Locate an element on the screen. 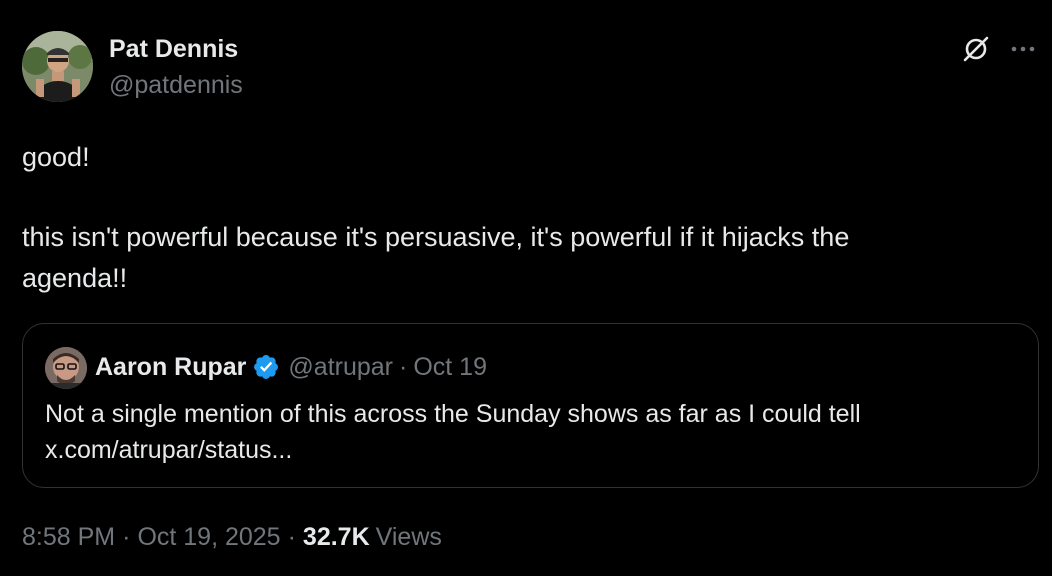 The image size is (1052, 576). more-icon is located at coordinates (1023, 49).